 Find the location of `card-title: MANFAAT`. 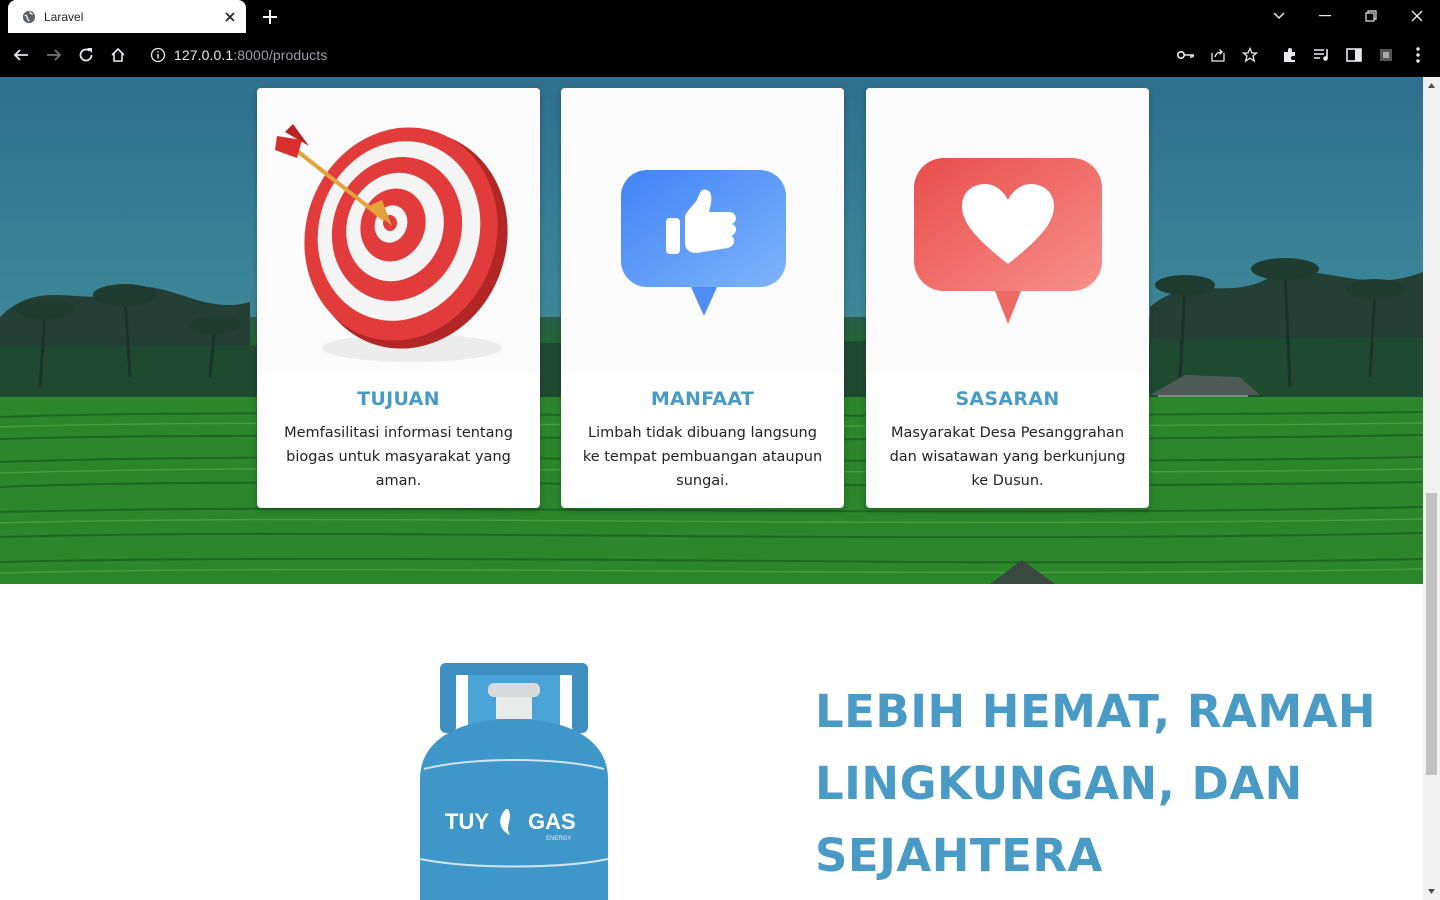

card-title: MANFAAT is located at coordinates (702, 399).